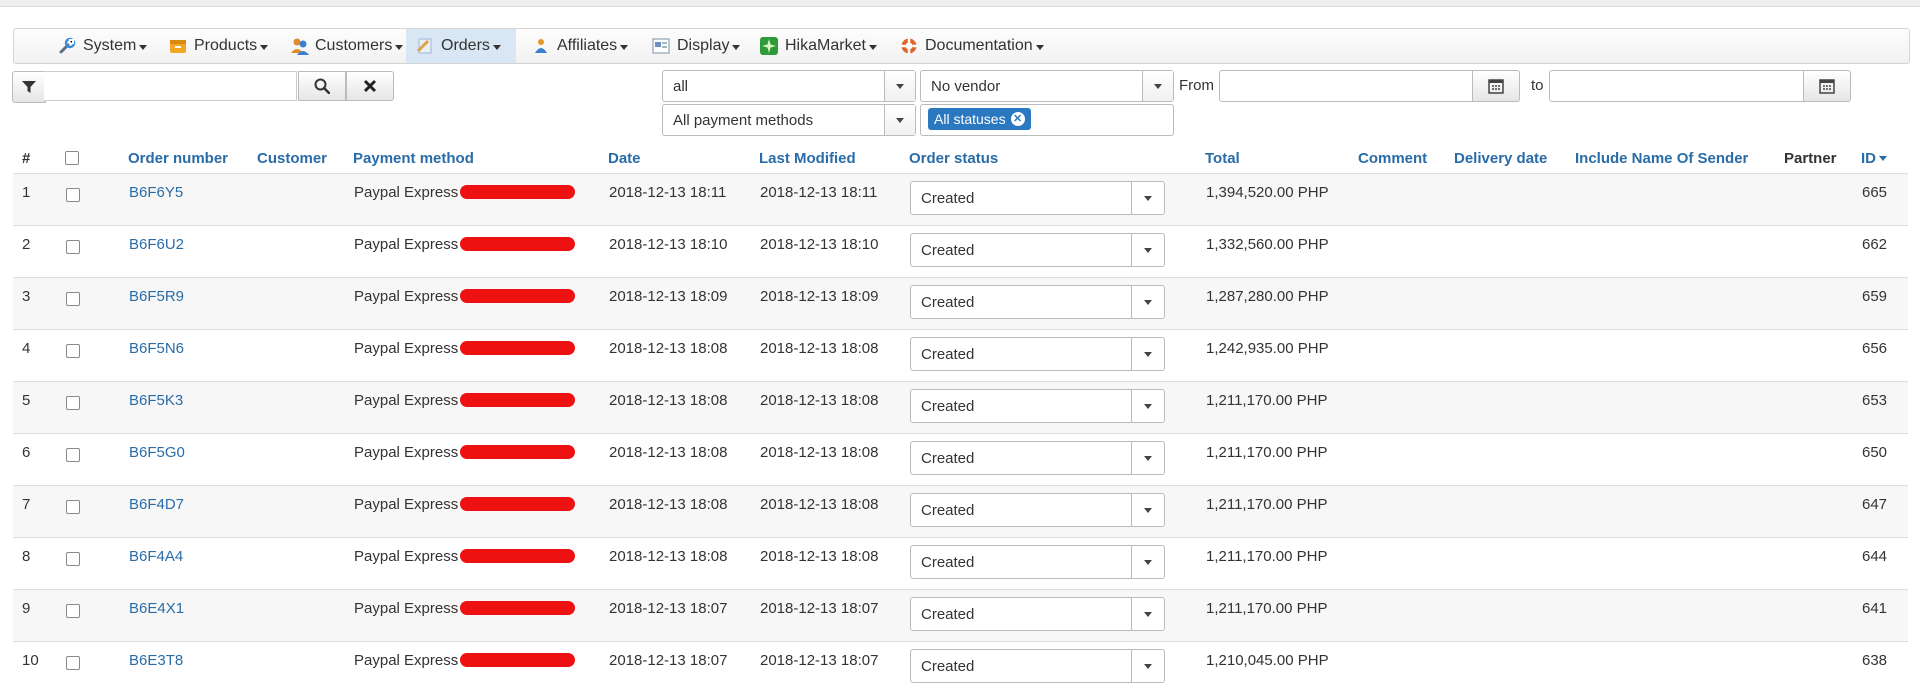 The width and height of the screenshot is (1920, 694). What do you see at coordinates (156, 192) in the screenshot?
I see `order-number-link: B6F6Y5` at bounding box center [156, 192].